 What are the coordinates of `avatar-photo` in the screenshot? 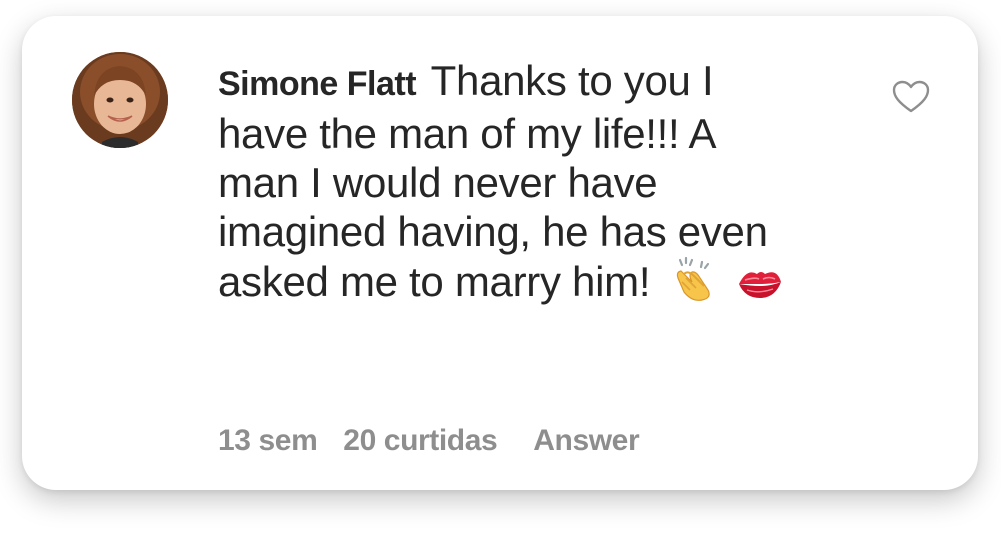 It's located at (120, 100).